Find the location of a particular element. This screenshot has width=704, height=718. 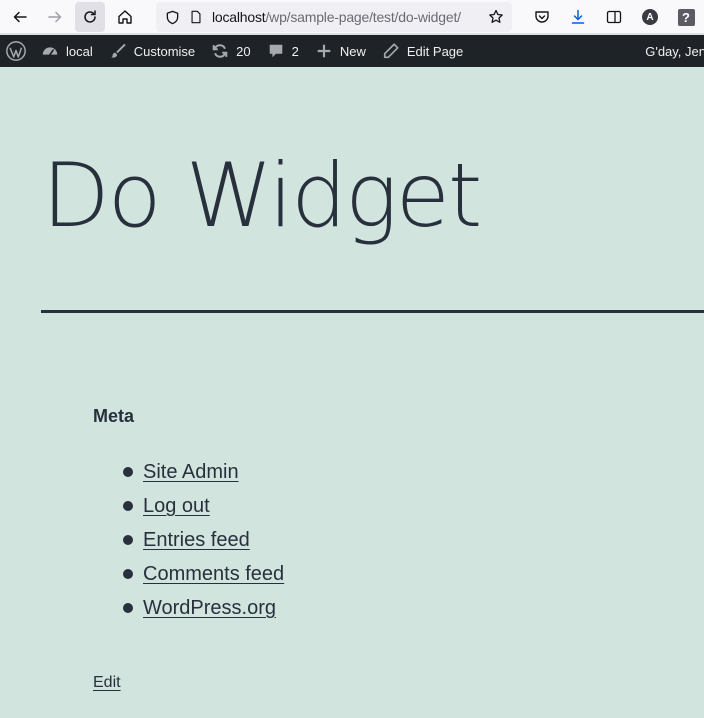

page-title: Do Widget is located at coordinates (262, 195).